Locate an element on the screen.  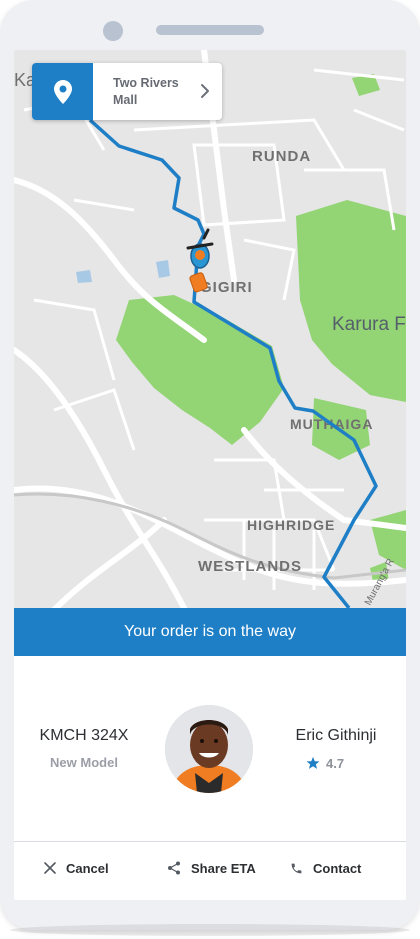
front-camera is located at coordinates (113, 31).